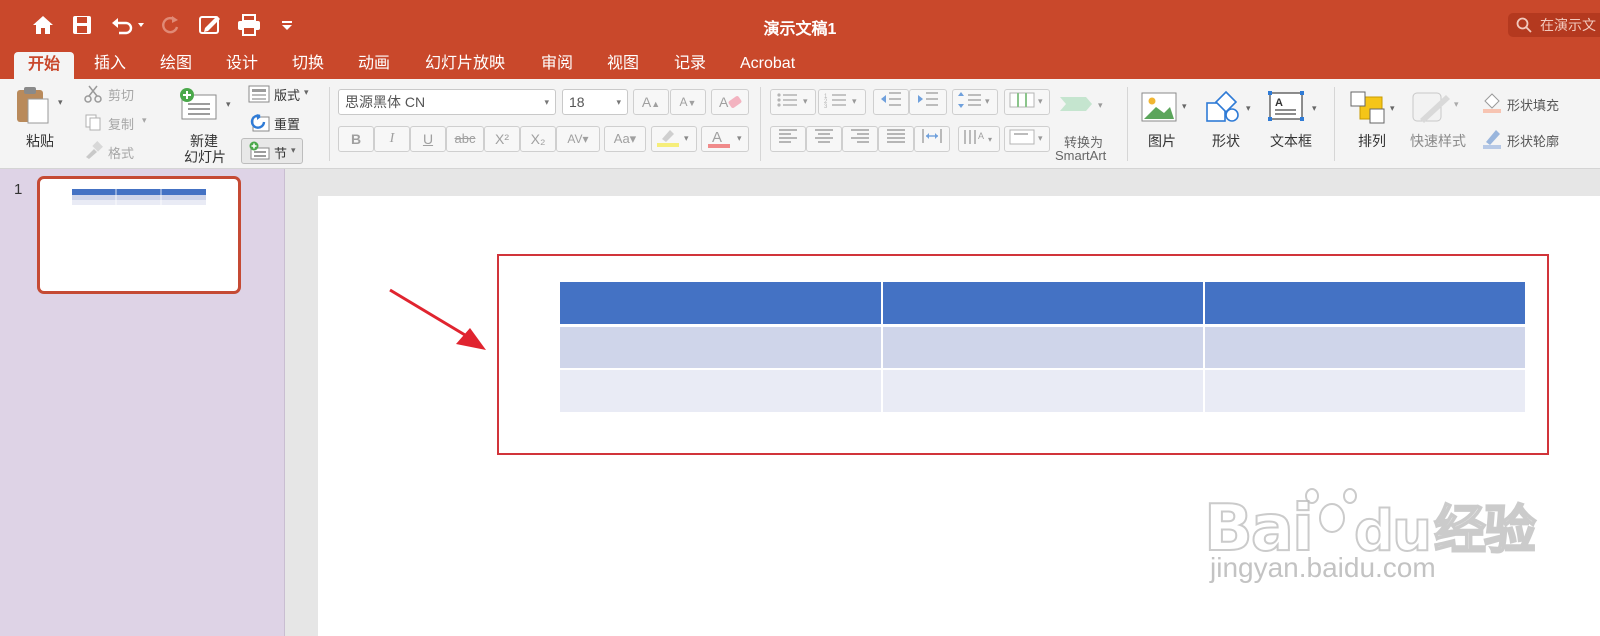 Image resolution: width=1600 pixels, height=636 pixels. What do you see at coordinates (826, 107) in the screenshot?
I see `svg-text: 3` at bounding box center [826, 107].